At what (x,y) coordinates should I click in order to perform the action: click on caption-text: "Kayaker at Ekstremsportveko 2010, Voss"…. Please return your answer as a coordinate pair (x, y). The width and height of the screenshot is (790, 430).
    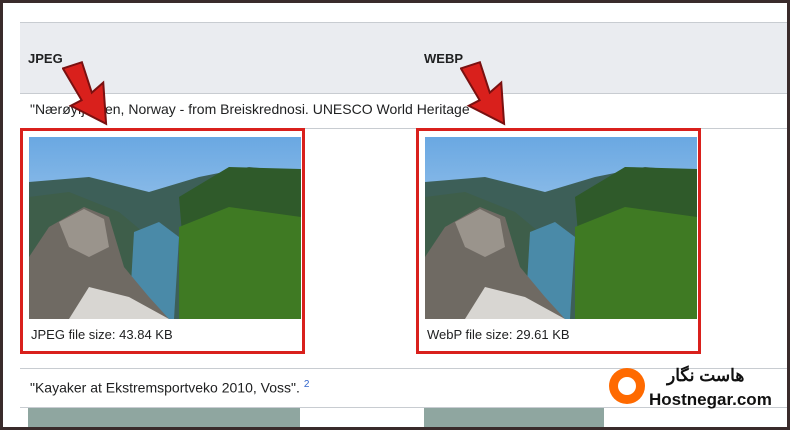
    Looking at the image, I should click on (165, 387).